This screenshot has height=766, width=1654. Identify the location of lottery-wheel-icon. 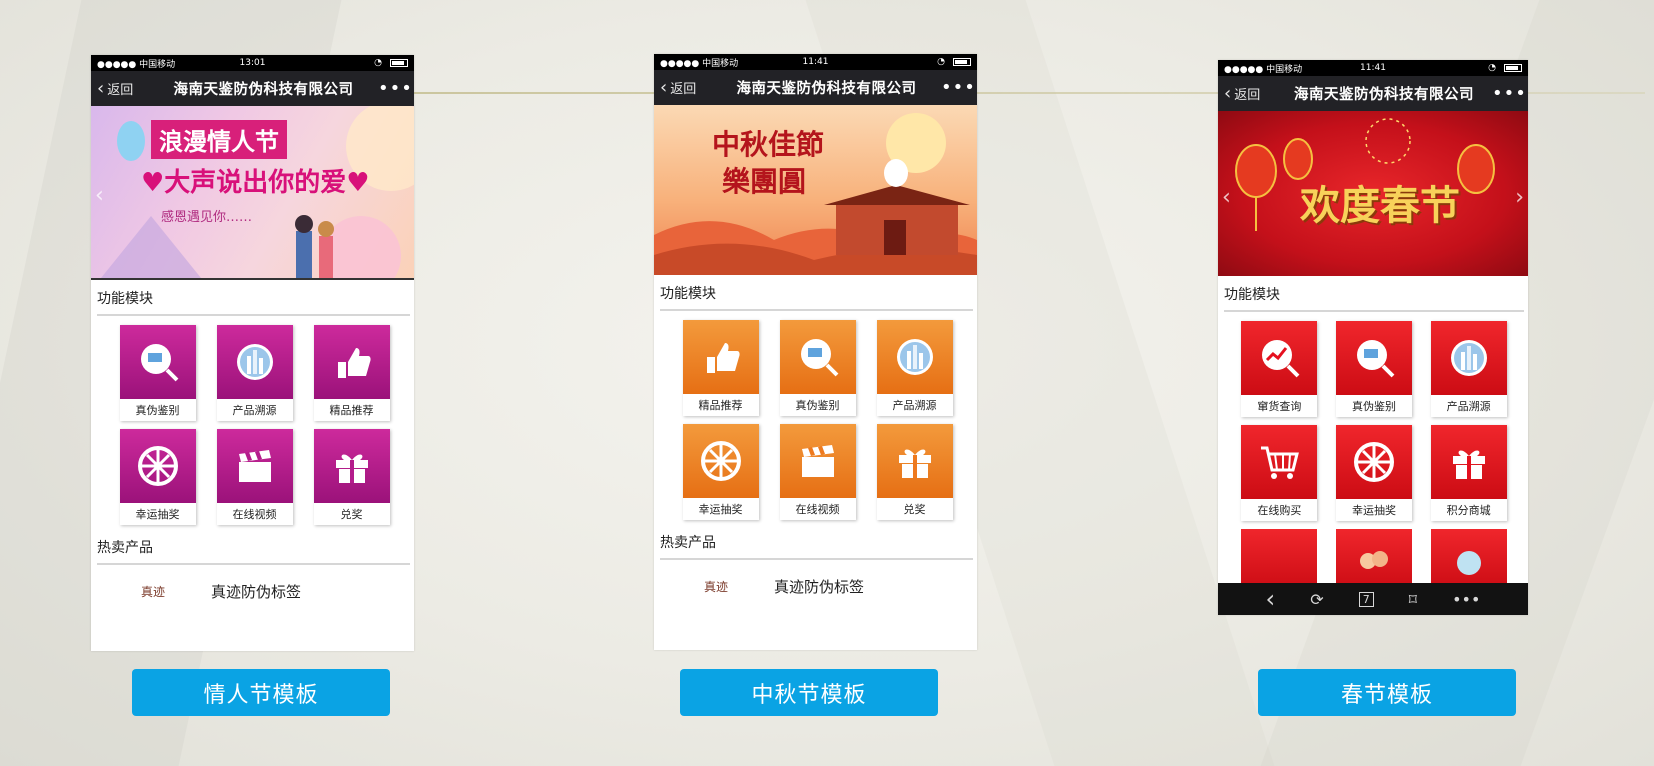
(157, 466).